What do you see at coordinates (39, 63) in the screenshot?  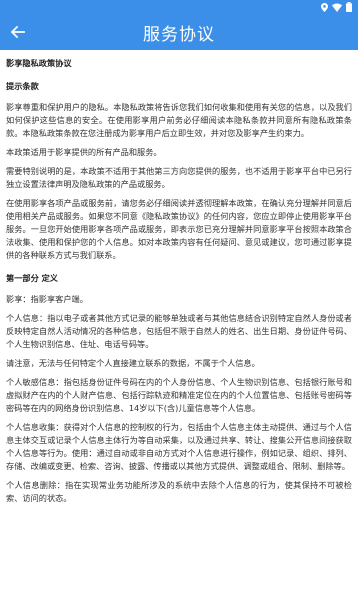 I see `document-title: 影享隐私政策协议` at bounding box center [39, 63].